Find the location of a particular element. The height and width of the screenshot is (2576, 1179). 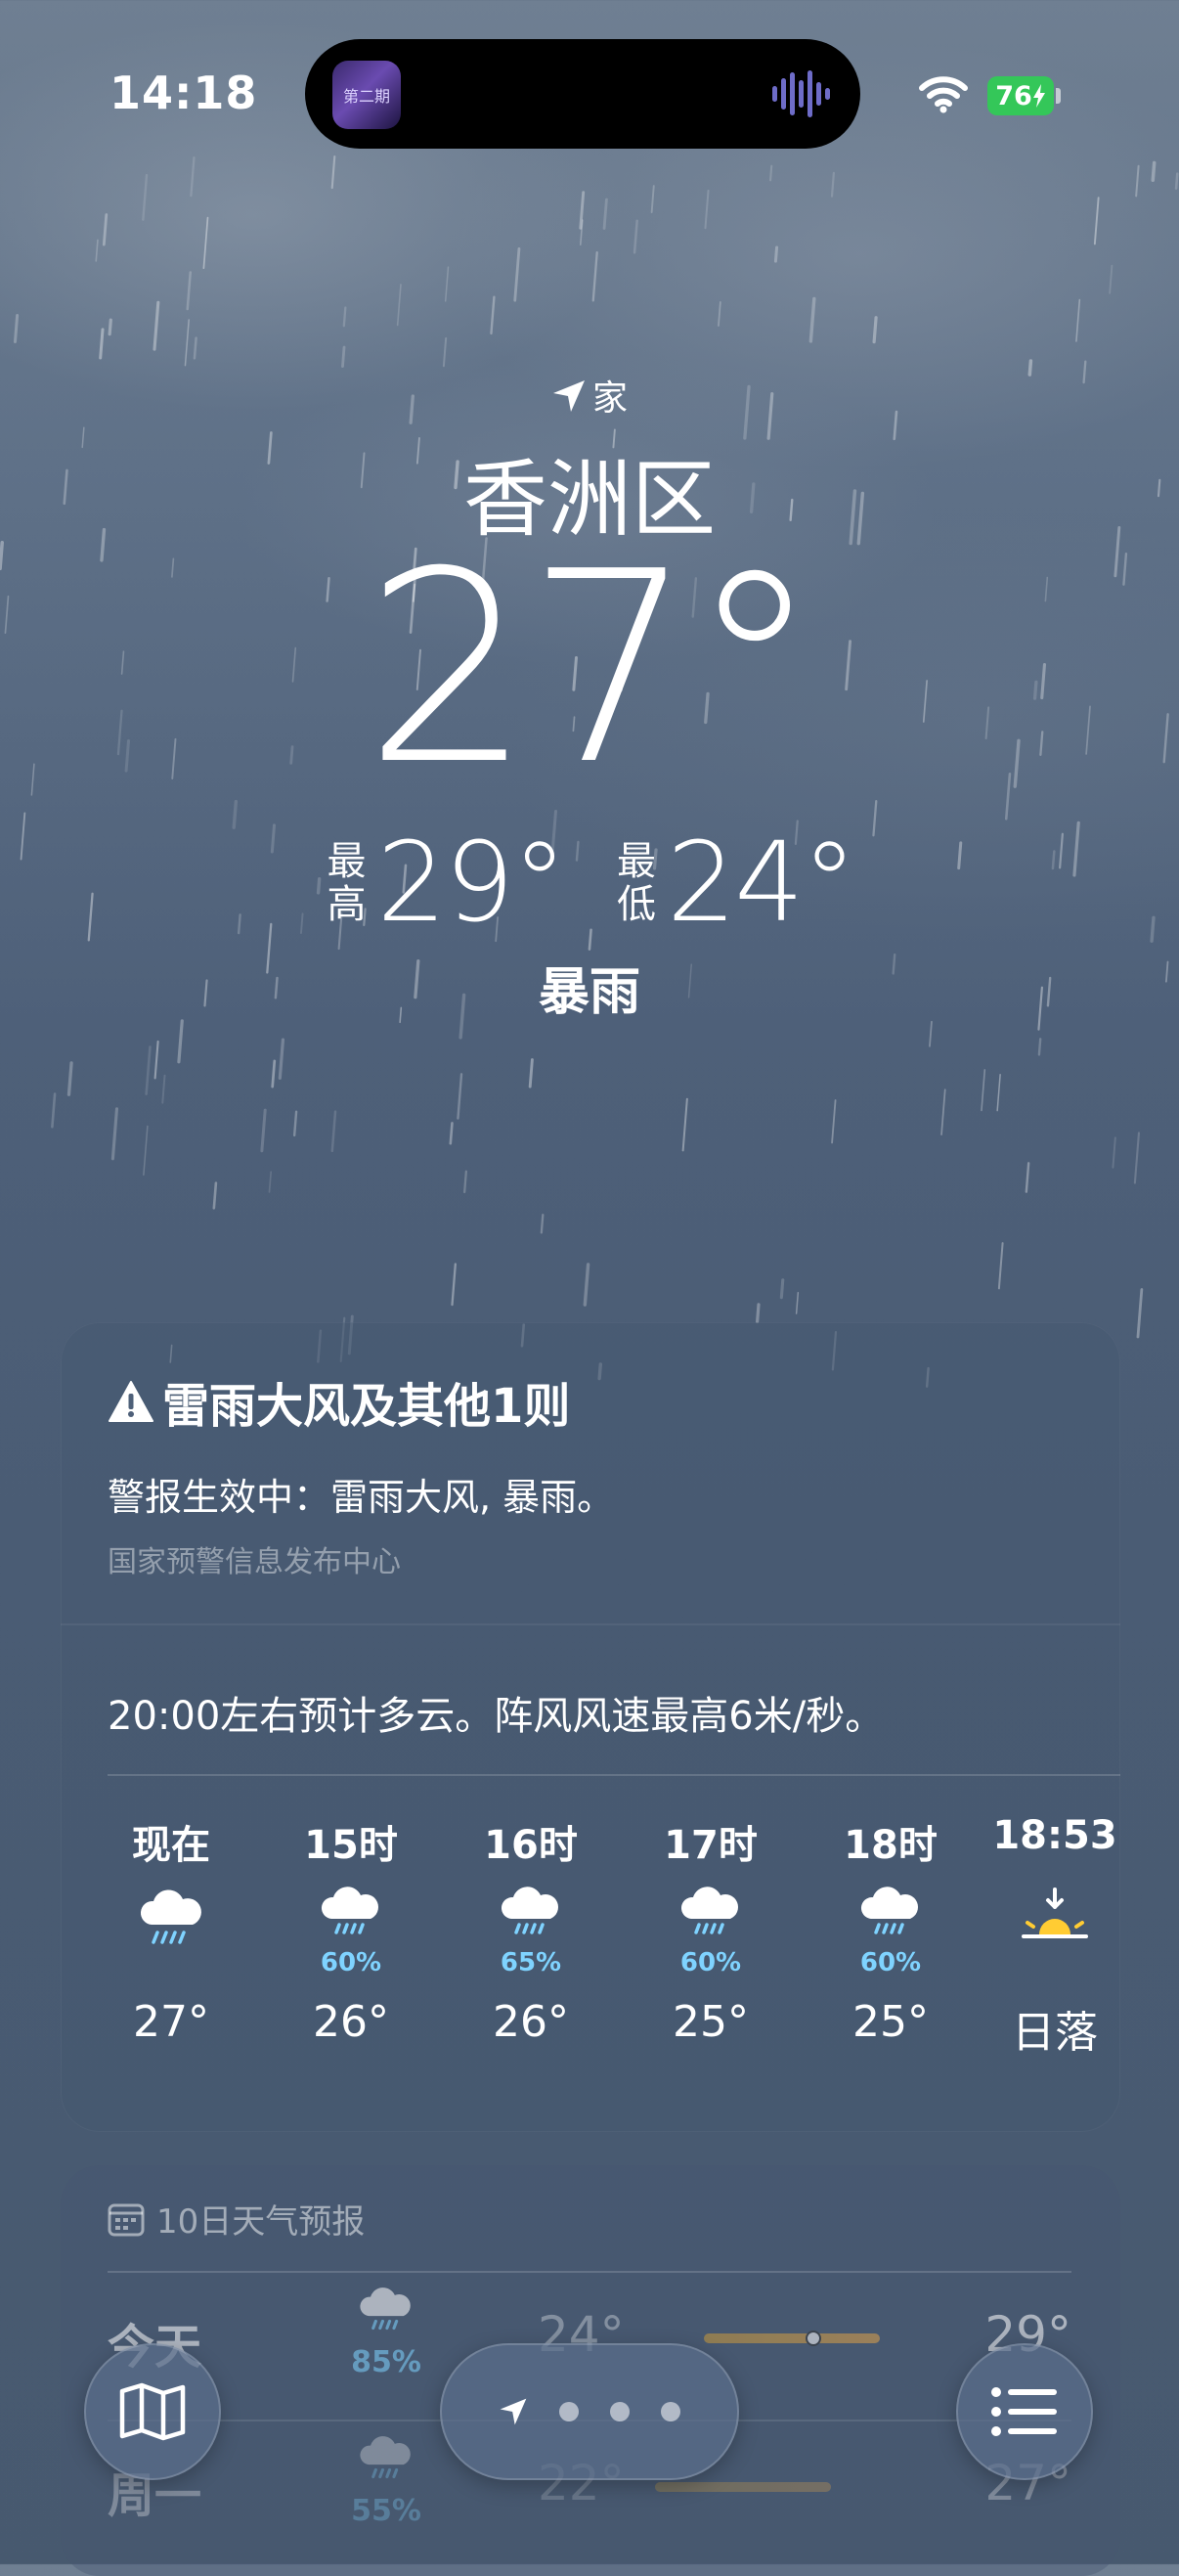

hour-item: 16时 65% 26° is located at coordinates (531, 1930).